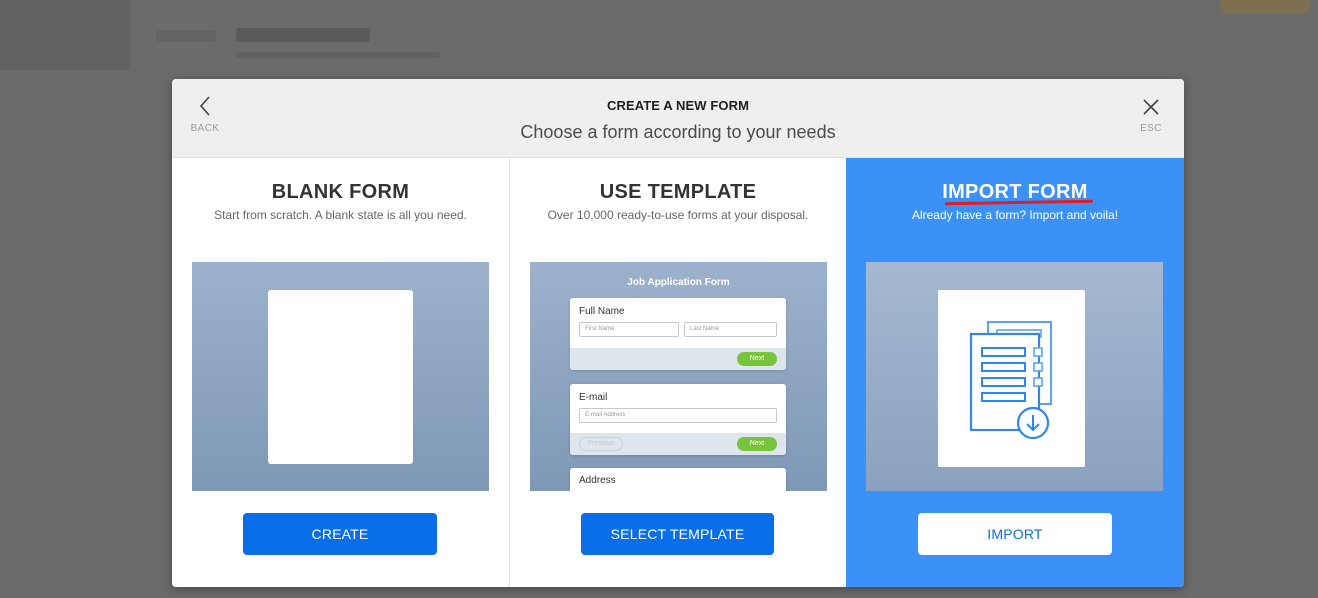  I want to click on background-corner-element, so click(1265, 7).